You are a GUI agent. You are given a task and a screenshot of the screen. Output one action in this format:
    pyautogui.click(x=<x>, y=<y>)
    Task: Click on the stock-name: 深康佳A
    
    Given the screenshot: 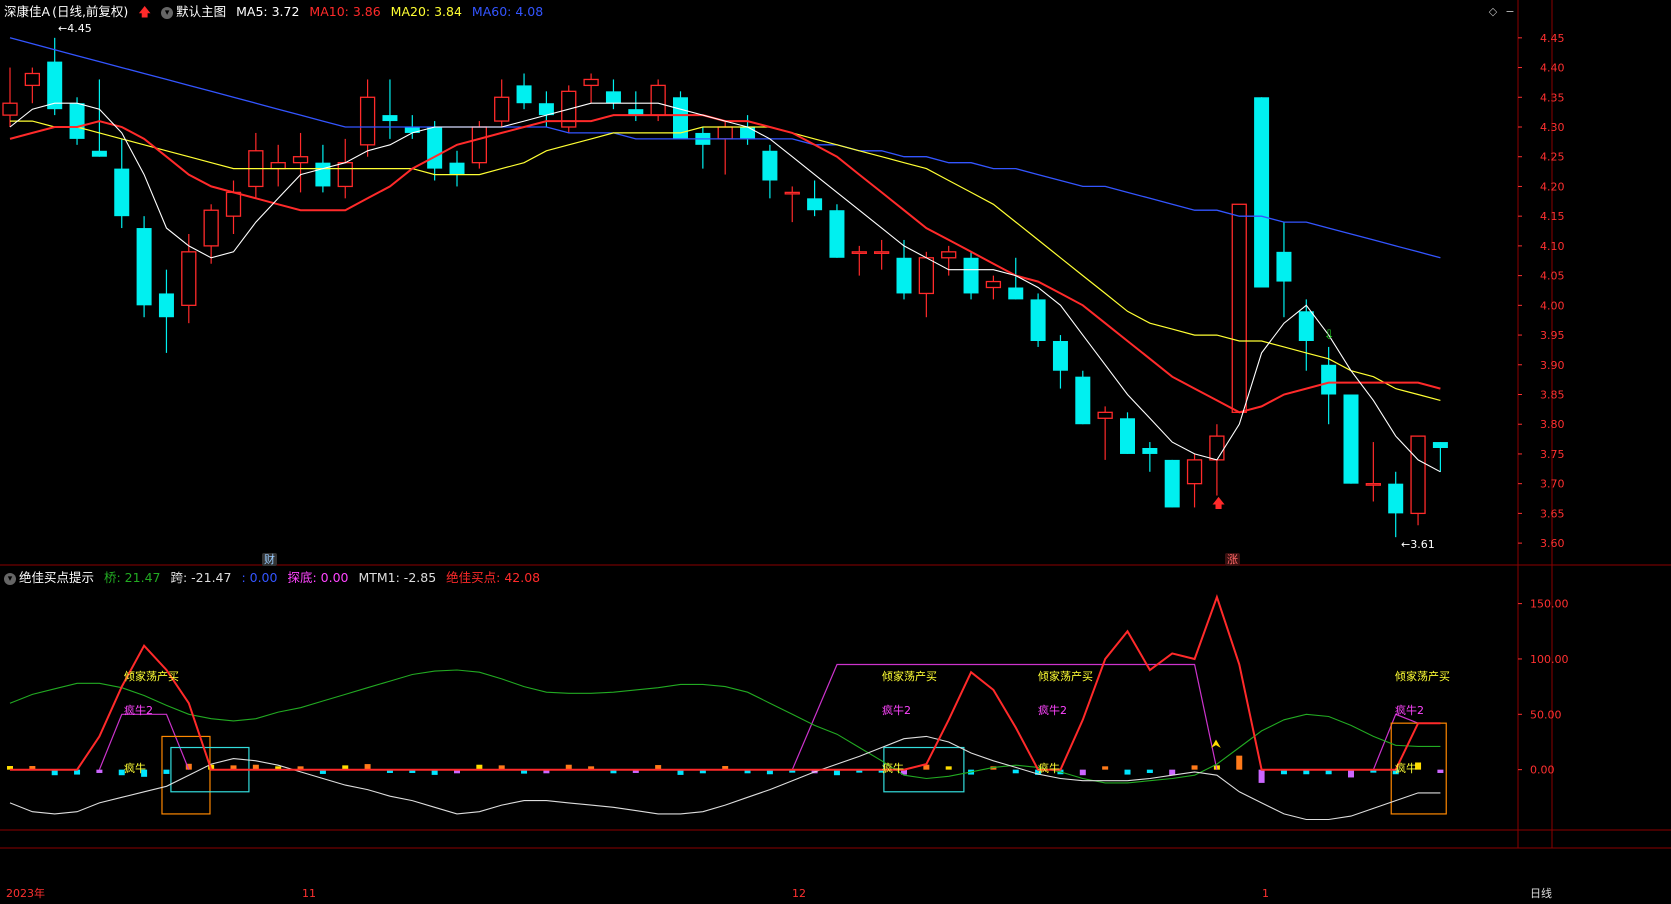 What is the action you would take?
    pyautogui.click(x=27, y=11)
    